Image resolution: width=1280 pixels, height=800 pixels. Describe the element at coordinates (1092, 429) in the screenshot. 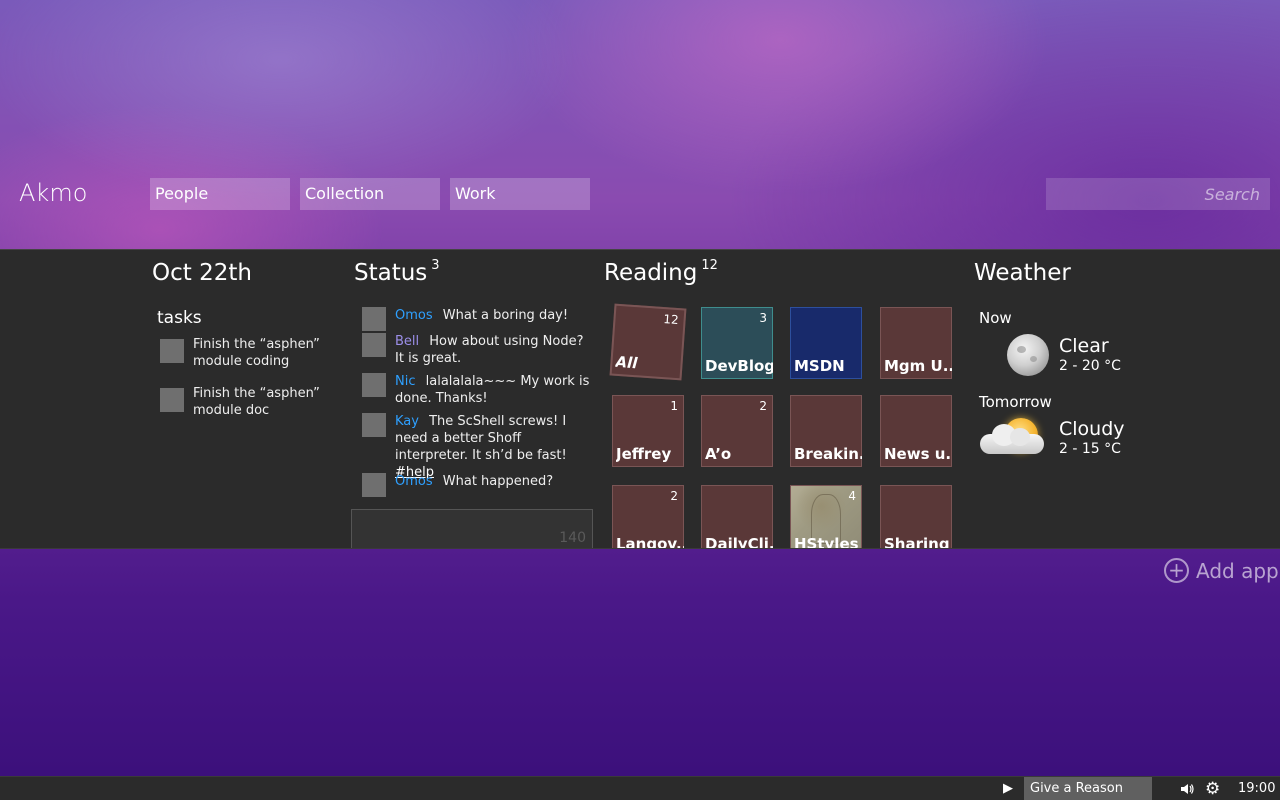

I see `weather-tomorrow-condition: Cloudy` at that location.